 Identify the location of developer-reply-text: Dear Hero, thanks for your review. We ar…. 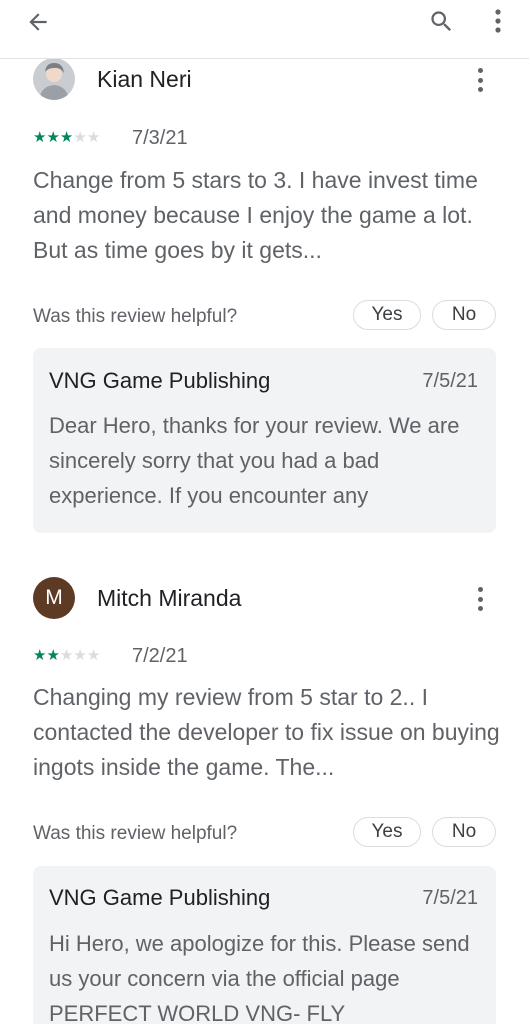
(254, 460).